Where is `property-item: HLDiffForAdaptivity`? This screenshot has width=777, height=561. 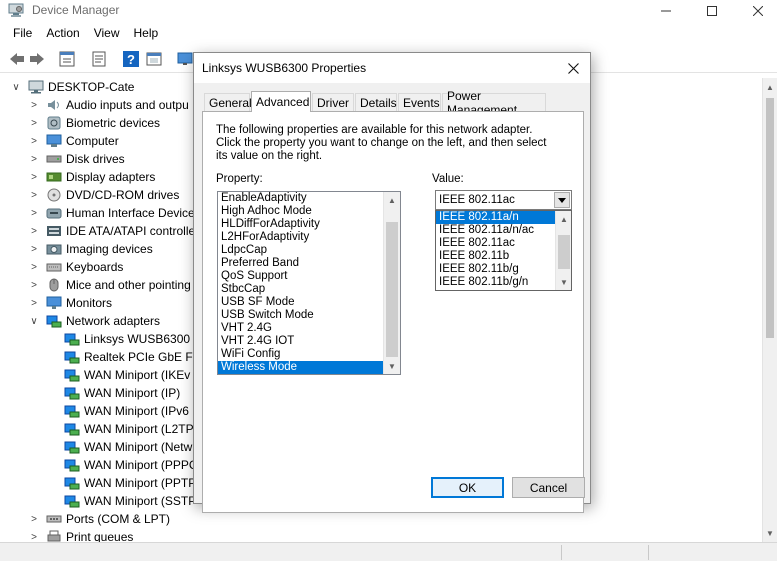
property-item: HLDiffForAdaptivity is located at coordinates (301, 224).